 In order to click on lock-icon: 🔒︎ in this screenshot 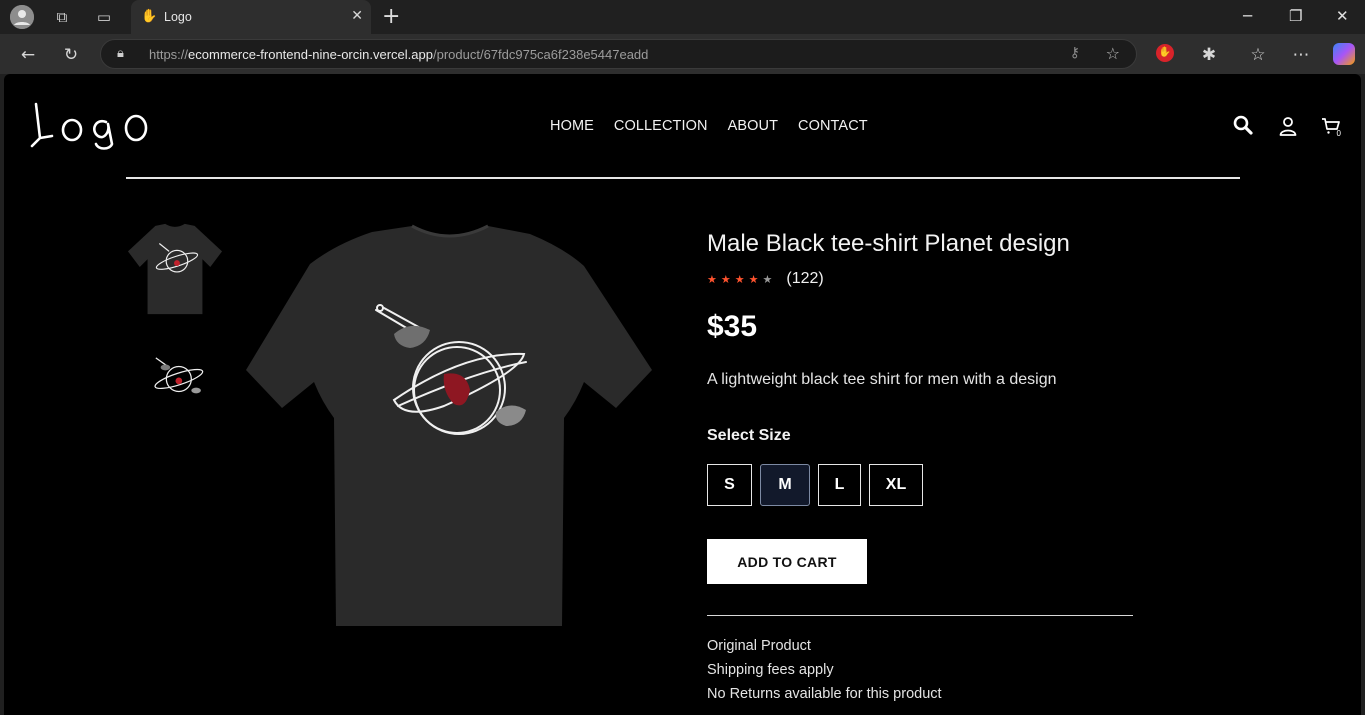, I will do `click(120, 53)`.